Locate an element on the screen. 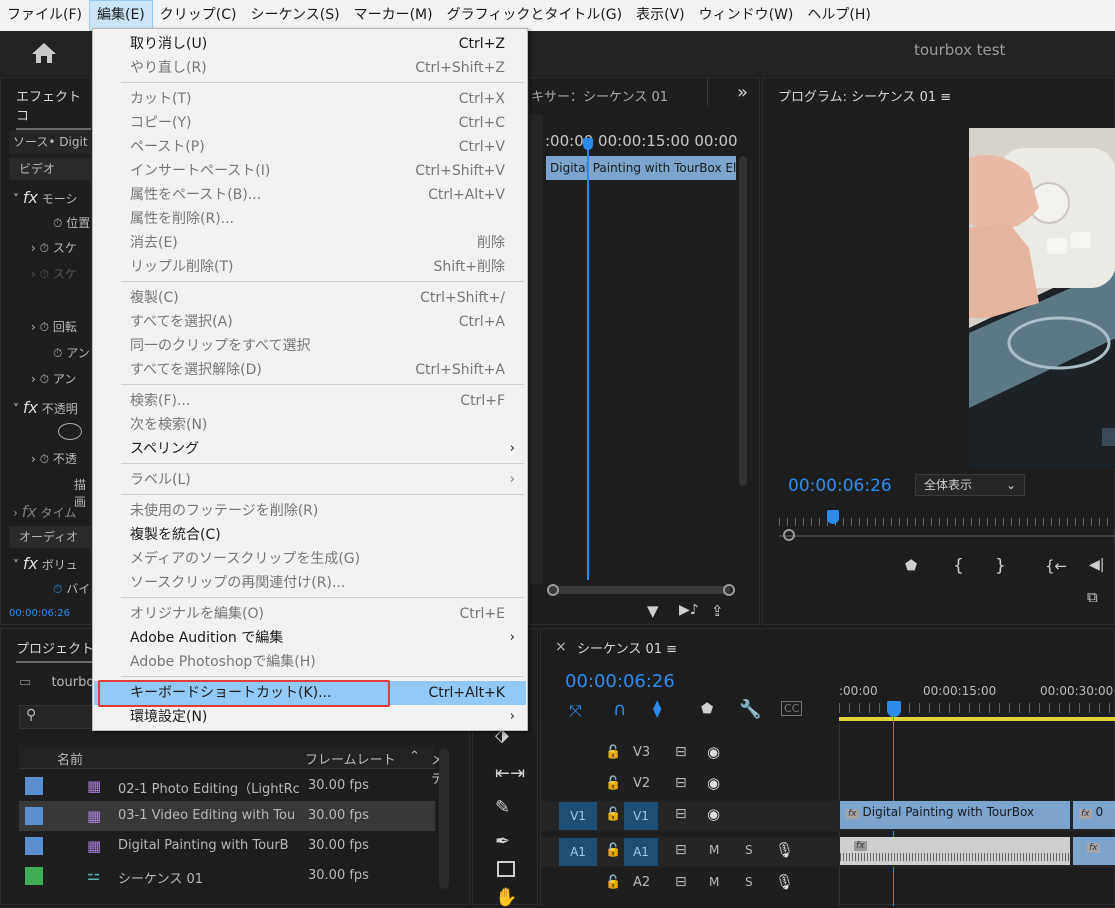 The image size is (1115, 908). tab-audio-mixer: キサー：シーケンス 01 is located at coordinates (599, 95).